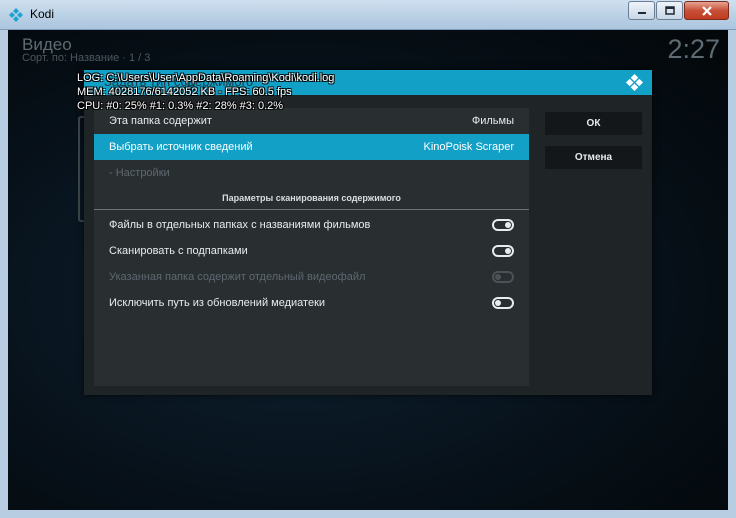 The width and height of the screenshot is (736, 518). I want to click on minimize-icon, so click(641, 12).